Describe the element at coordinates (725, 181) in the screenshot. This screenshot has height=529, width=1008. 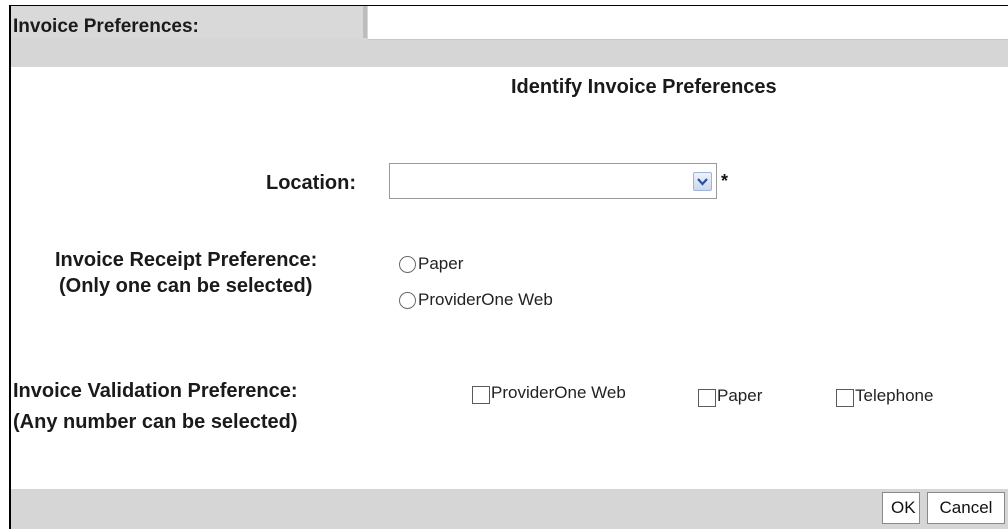
I see `required-marker: *` at that location.